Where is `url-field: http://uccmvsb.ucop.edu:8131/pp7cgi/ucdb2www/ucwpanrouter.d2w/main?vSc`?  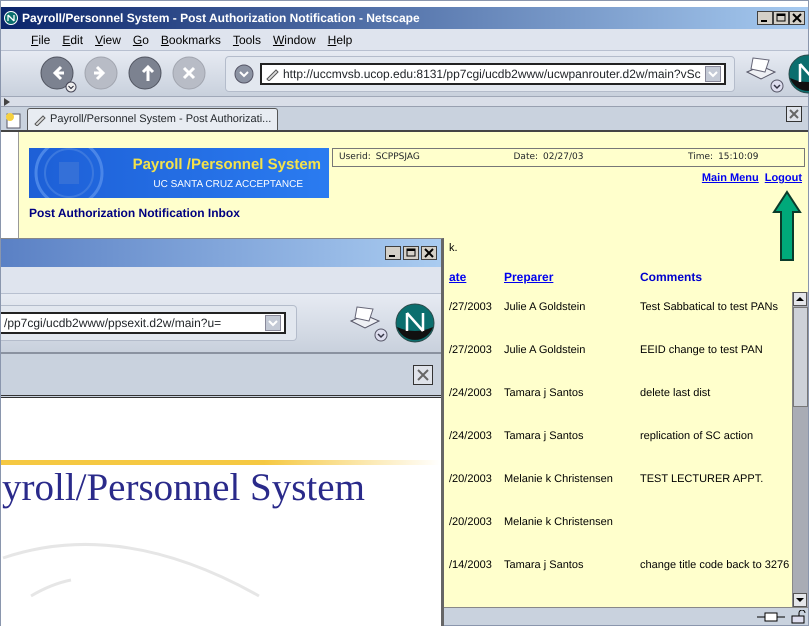
url-field: http://uccmvsb.ucop.edu:8131/pp7cgi/ucdb2www/ucwpanrouter.d2w/main?vSc is located at coordinates (493, 73).